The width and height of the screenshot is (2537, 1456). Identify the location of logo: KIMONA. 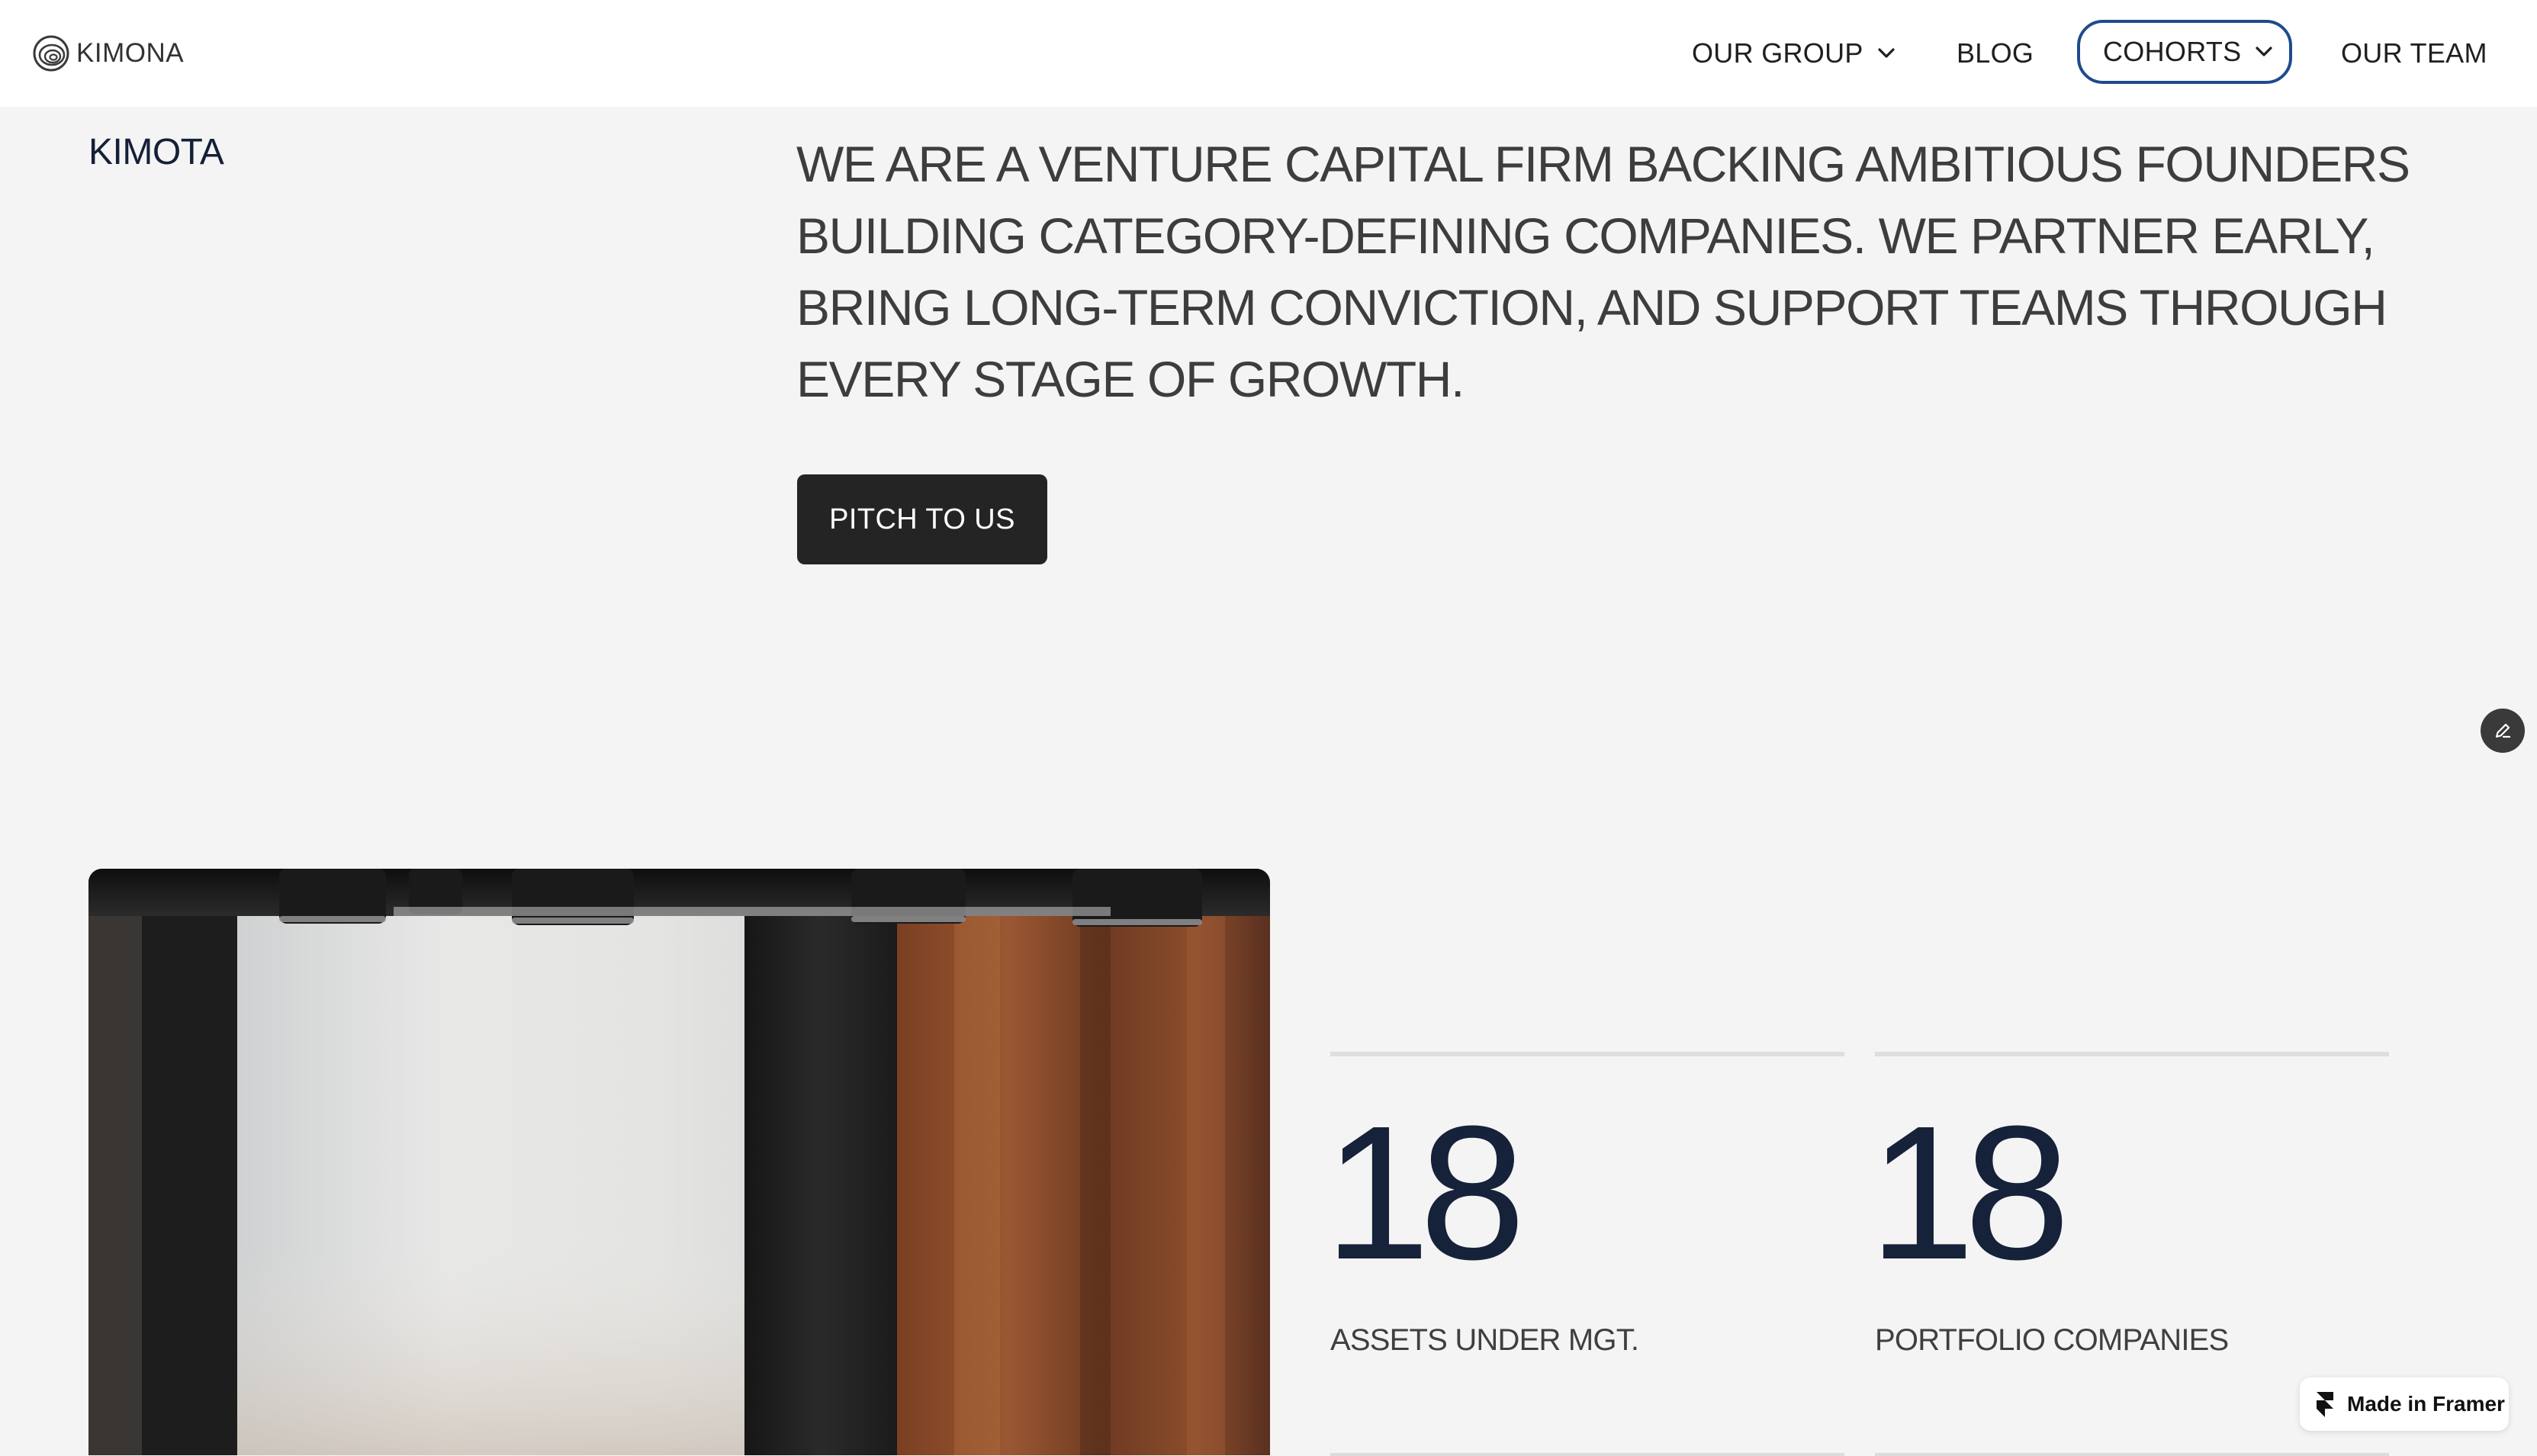
(108, 53).